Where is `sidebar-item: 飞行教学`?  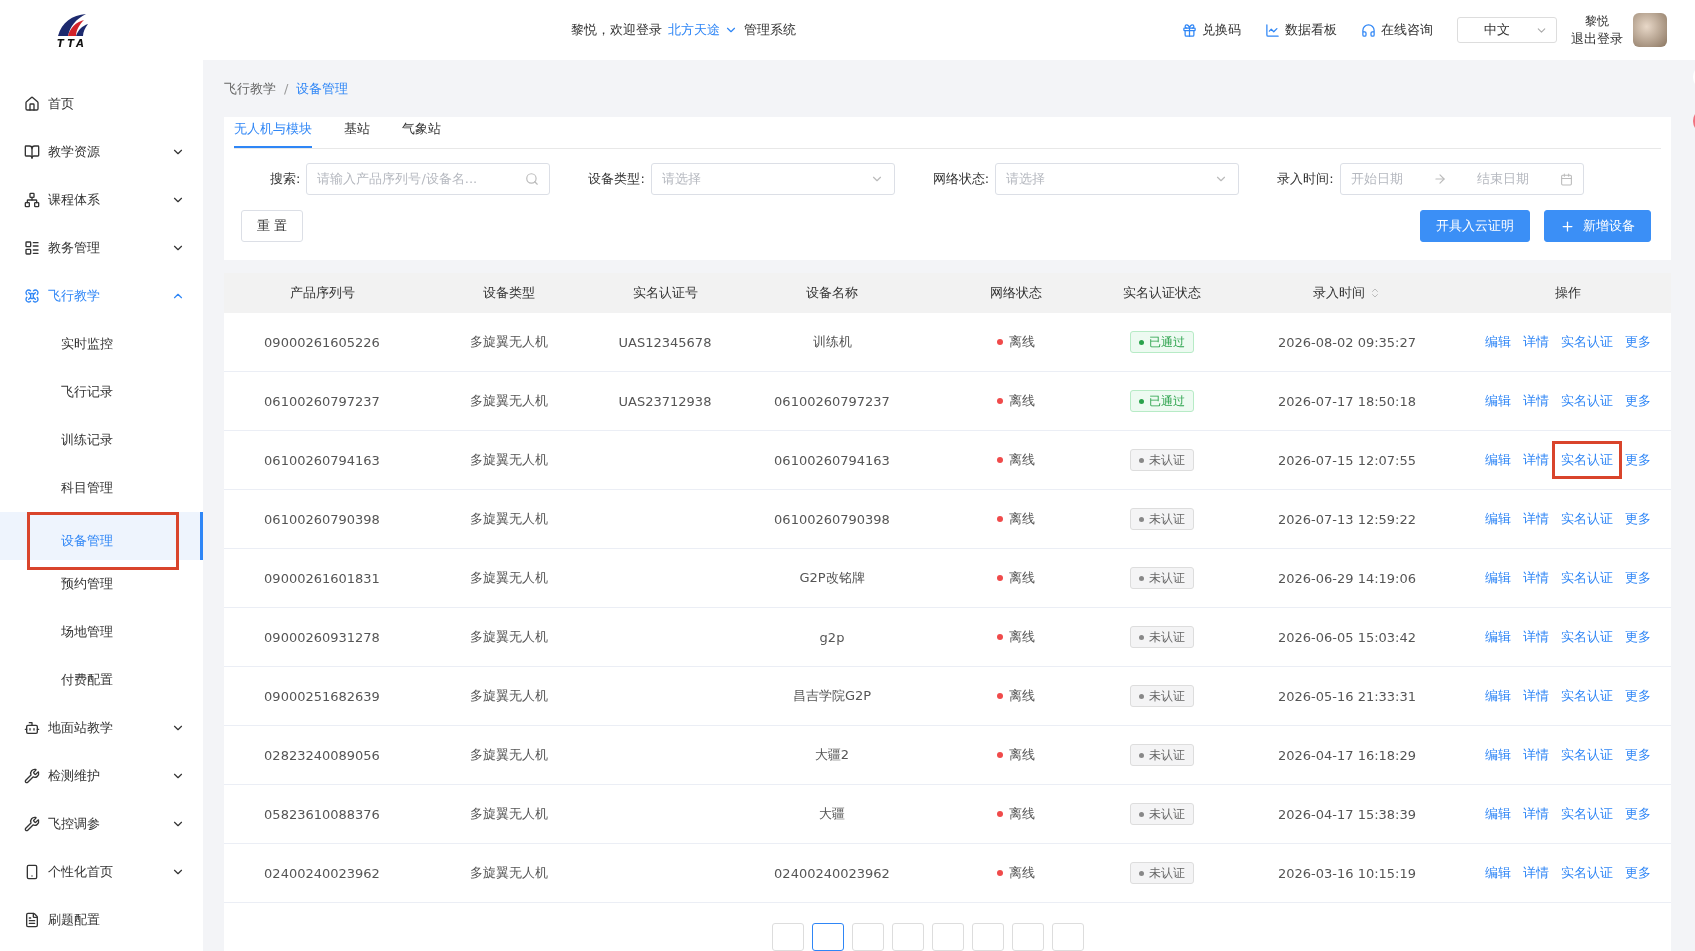
sidebar-item: 飞行教学 is located at coordinates (101, 296).